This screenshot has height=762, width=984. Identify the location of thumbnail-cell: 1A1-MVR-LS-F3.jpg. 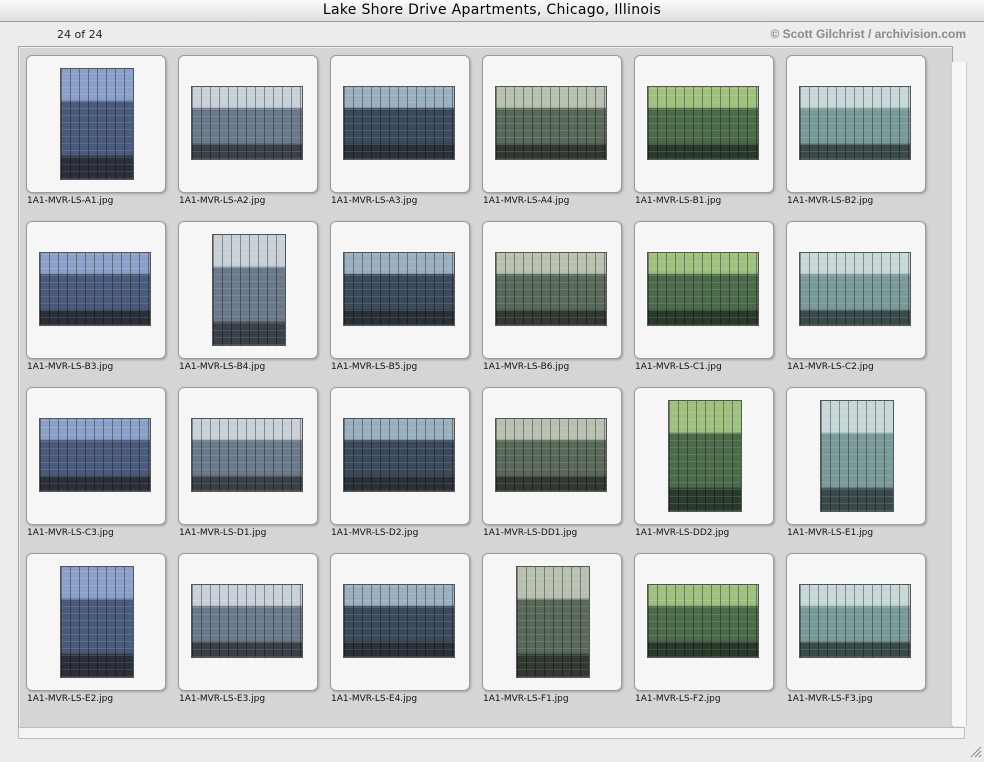
(856, 633).